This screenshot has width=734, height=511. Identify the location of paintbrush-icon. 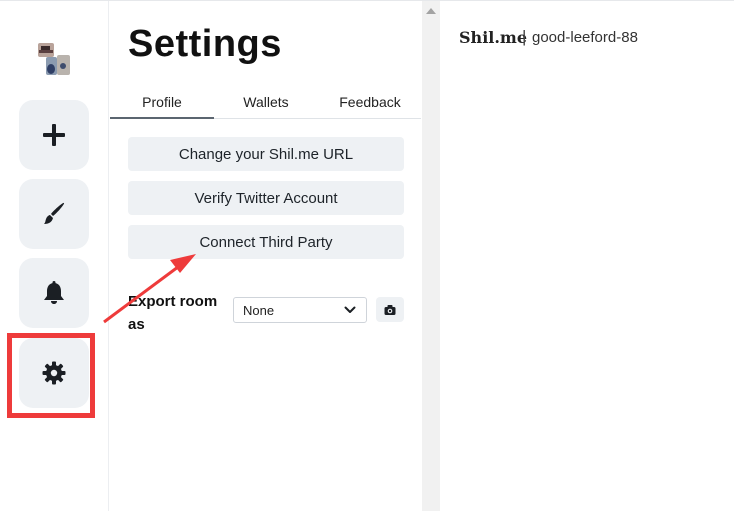
(54, 213).